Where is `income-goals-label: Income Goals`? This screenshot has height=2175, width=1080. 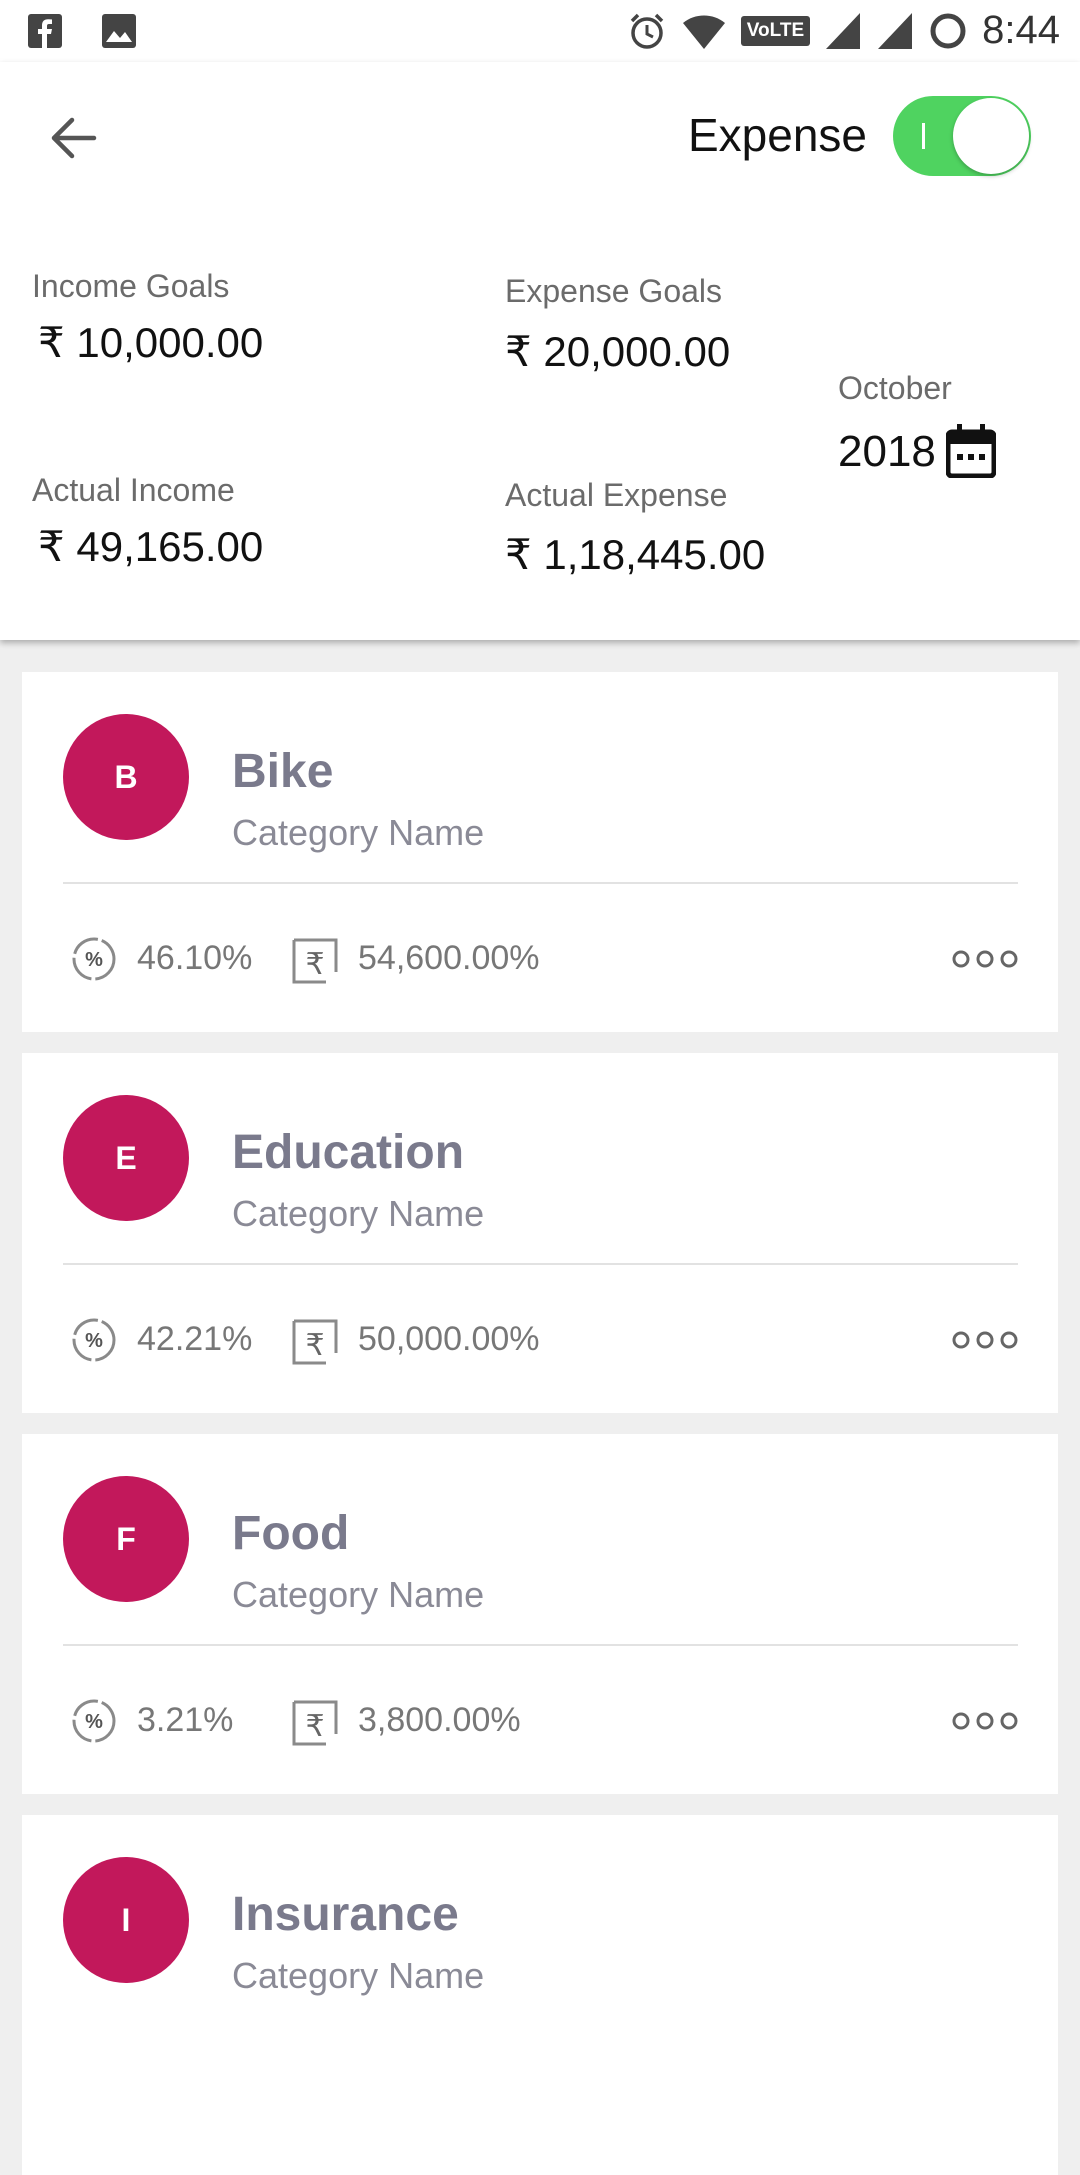
income-goals-label: Income Goals is located at coordinates (131, 286).